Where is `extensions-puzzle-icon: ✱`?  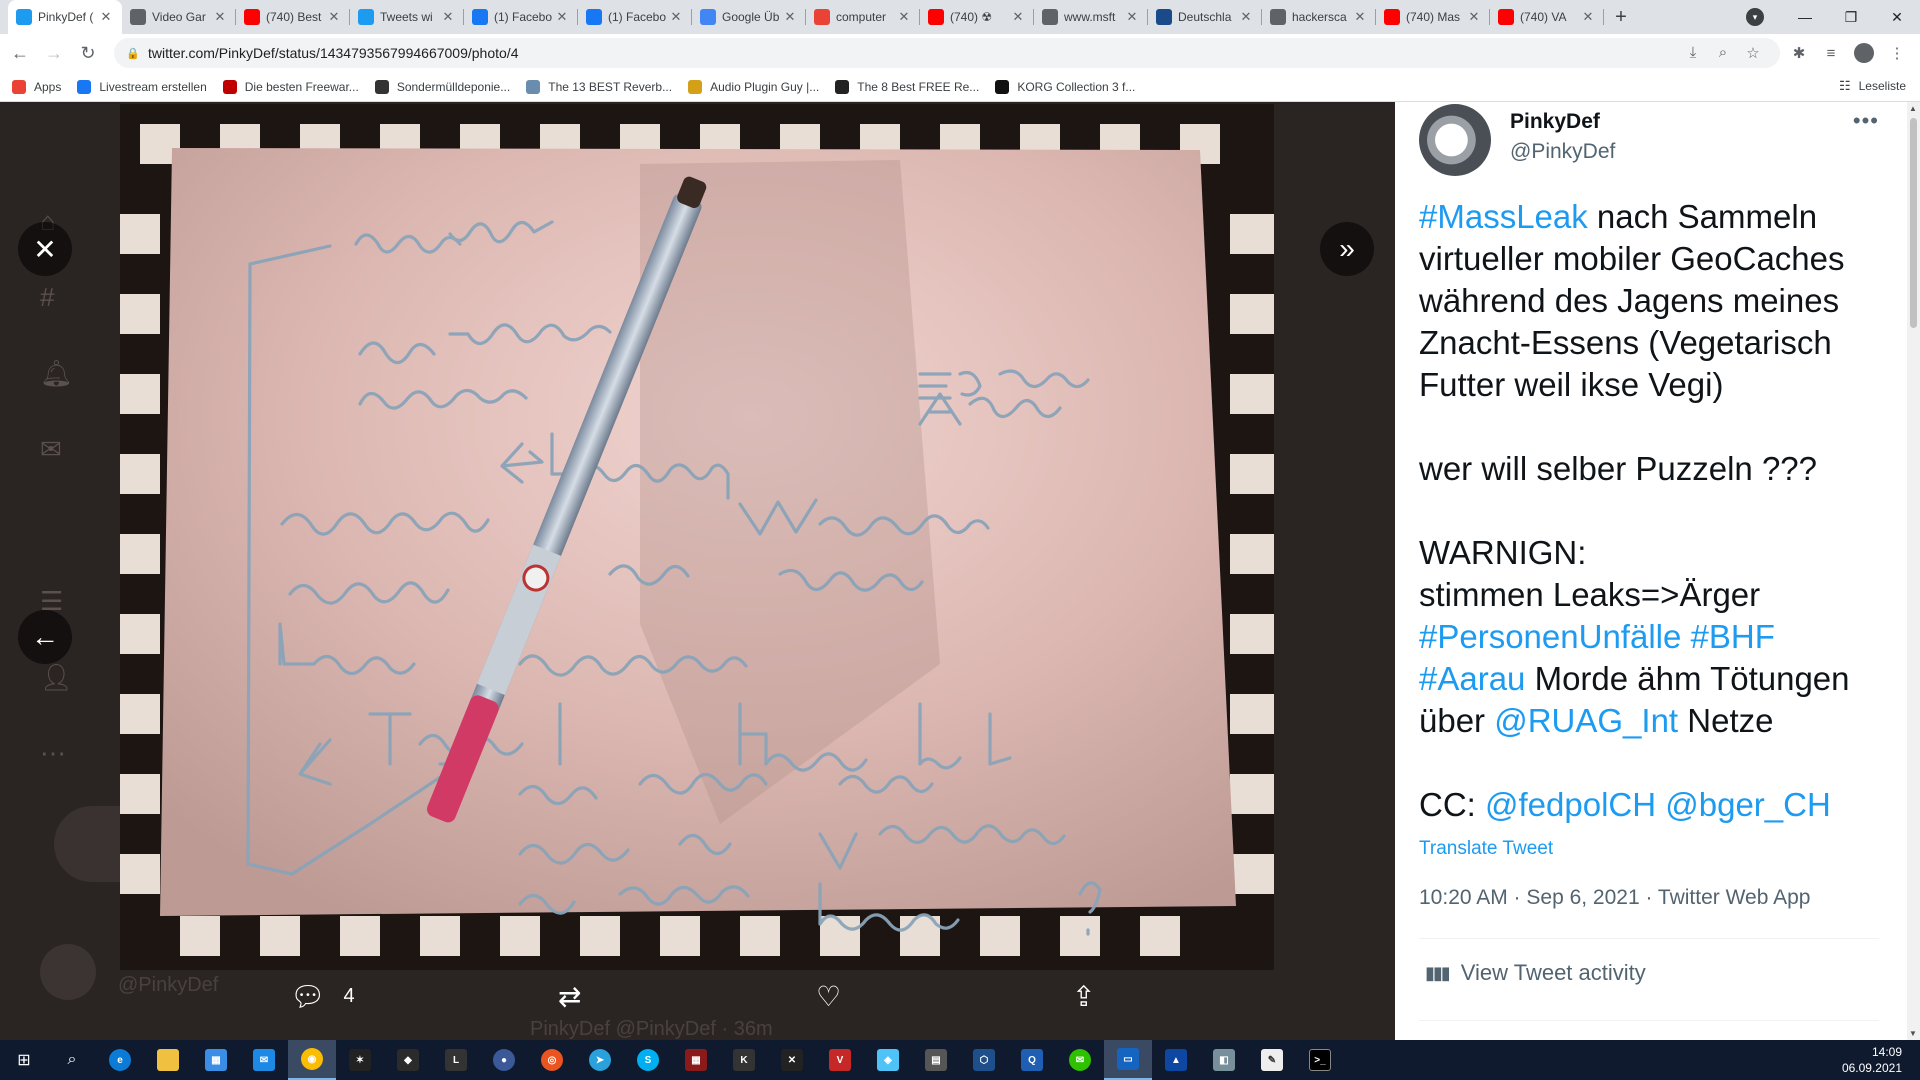 extensions-puzzle-icon: ✱ is located at coordinates (1799, 53).